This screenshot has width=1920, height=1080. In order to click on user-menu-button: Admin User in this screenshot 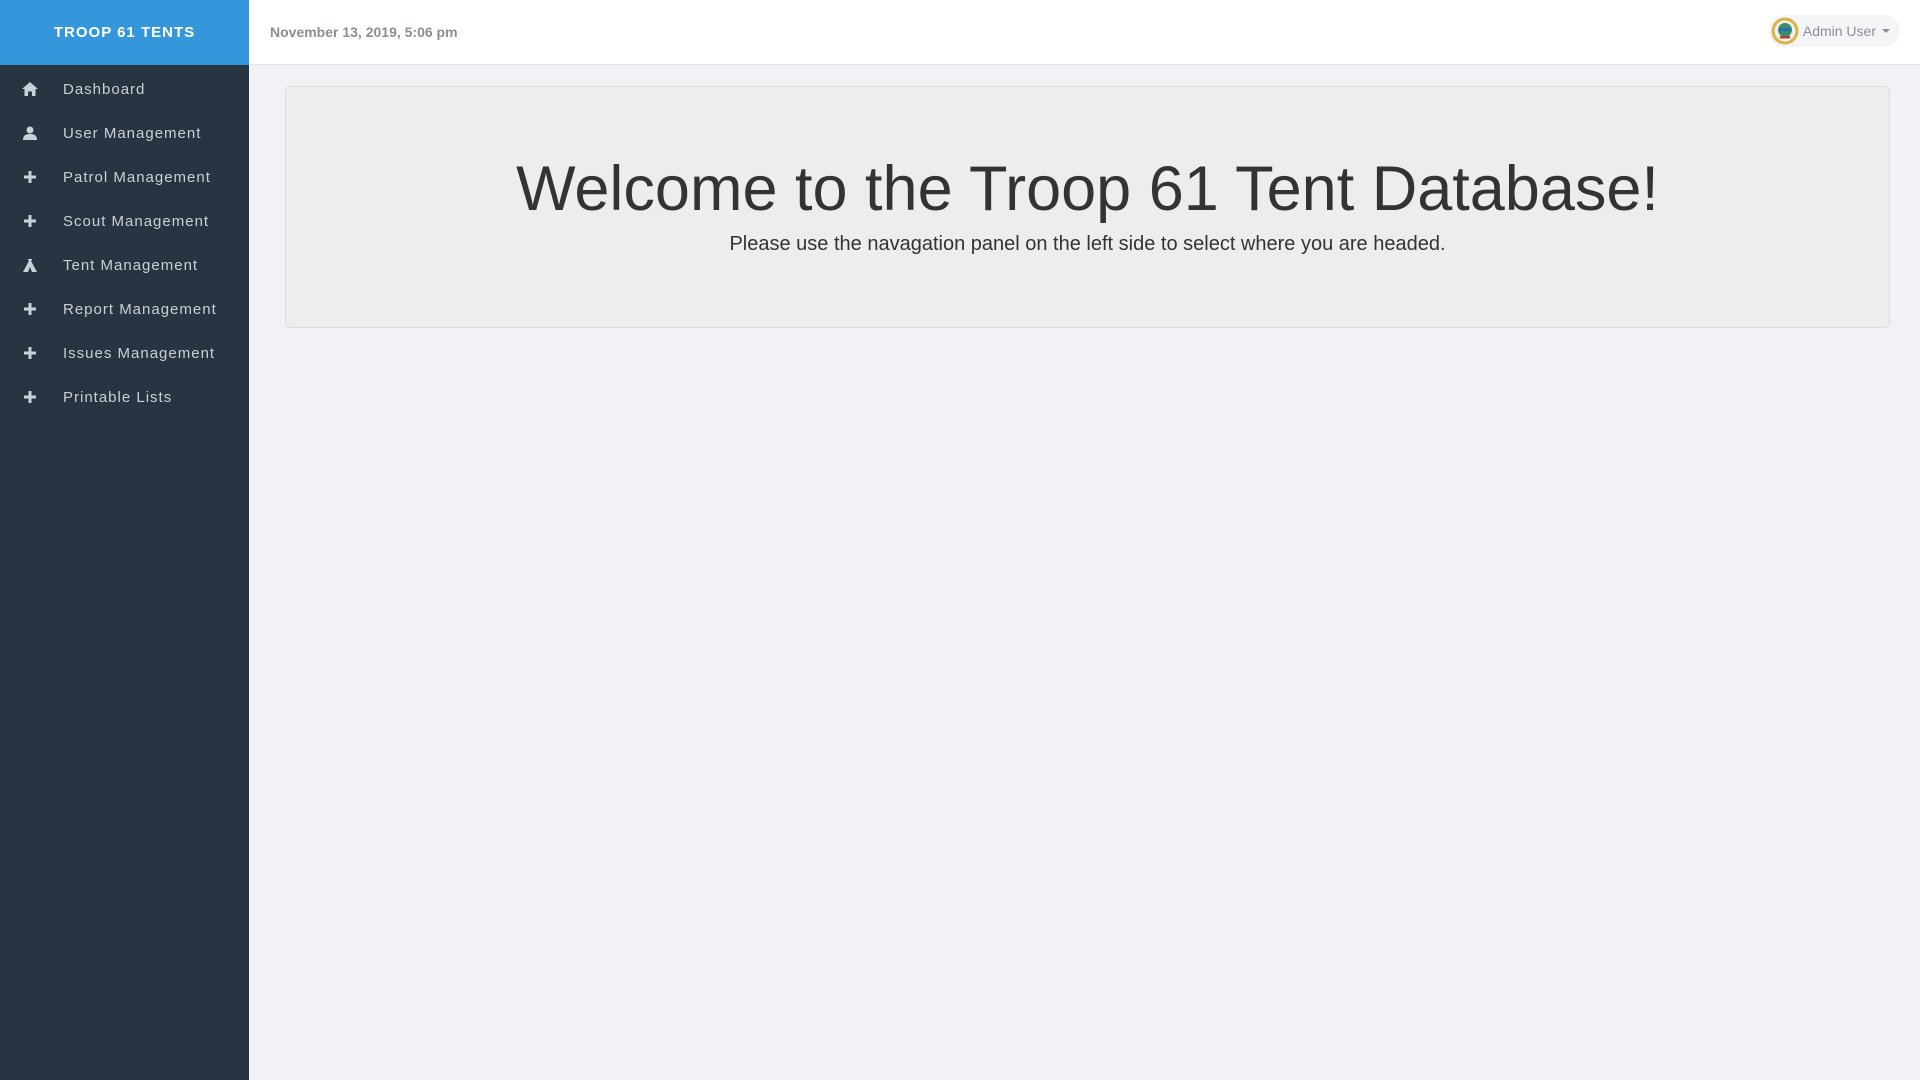, I will do `click(1834, 31)`.